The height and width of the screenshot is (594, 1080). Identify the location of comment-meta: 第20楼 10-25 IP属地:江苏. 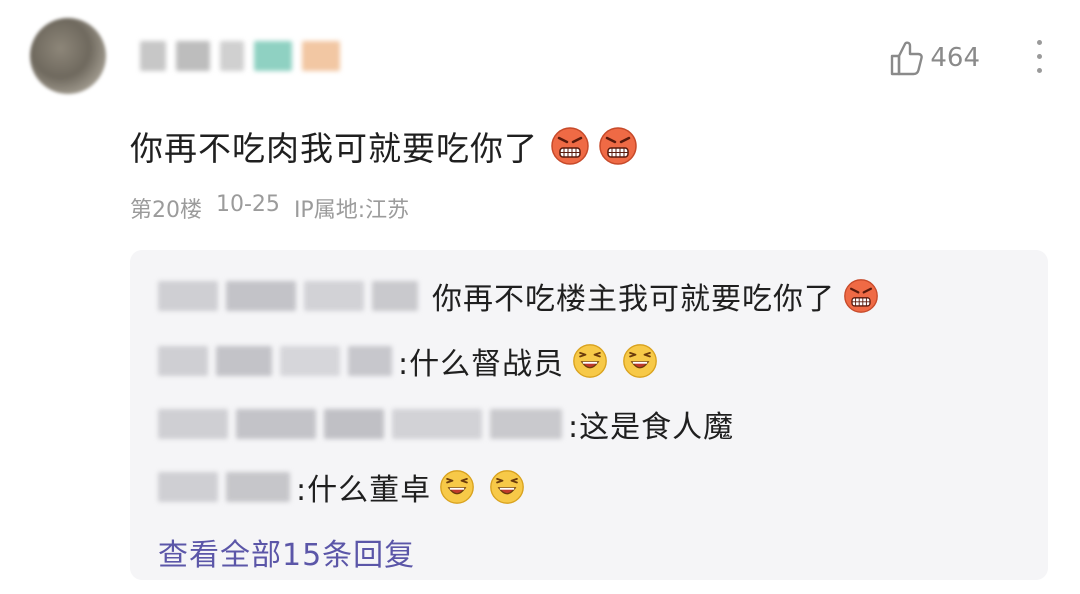
(269, 208).